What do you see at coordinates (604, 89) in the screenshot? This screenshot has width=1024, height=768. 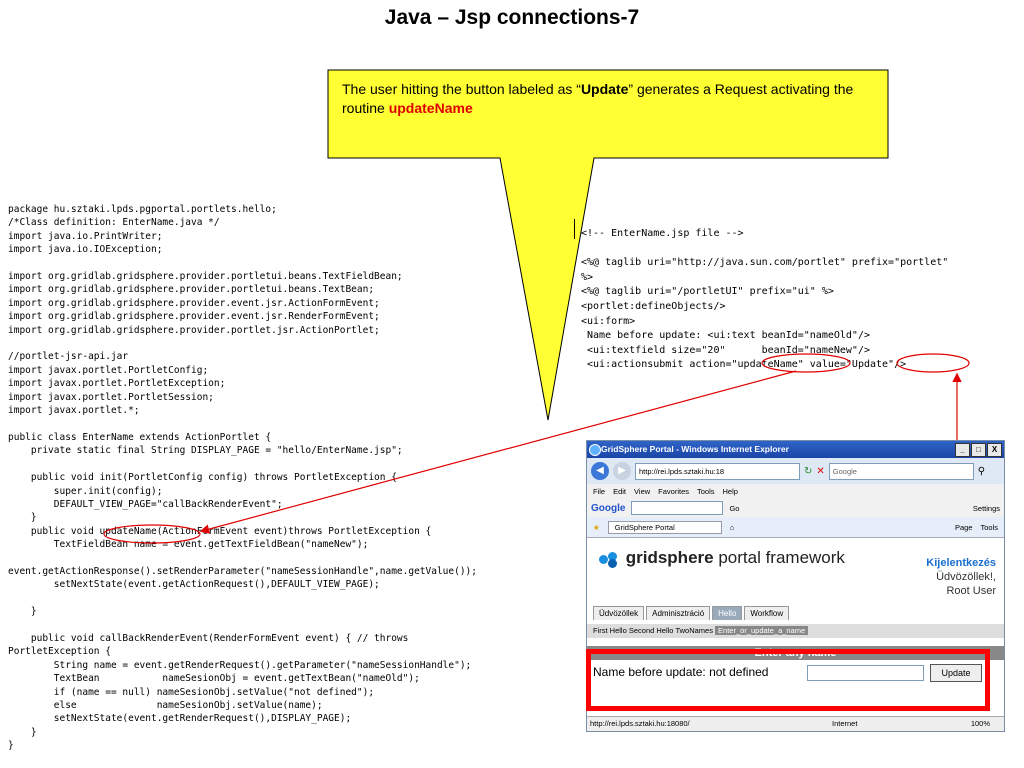 I see `callout-bold: Update` at bounding box center [604, 89].